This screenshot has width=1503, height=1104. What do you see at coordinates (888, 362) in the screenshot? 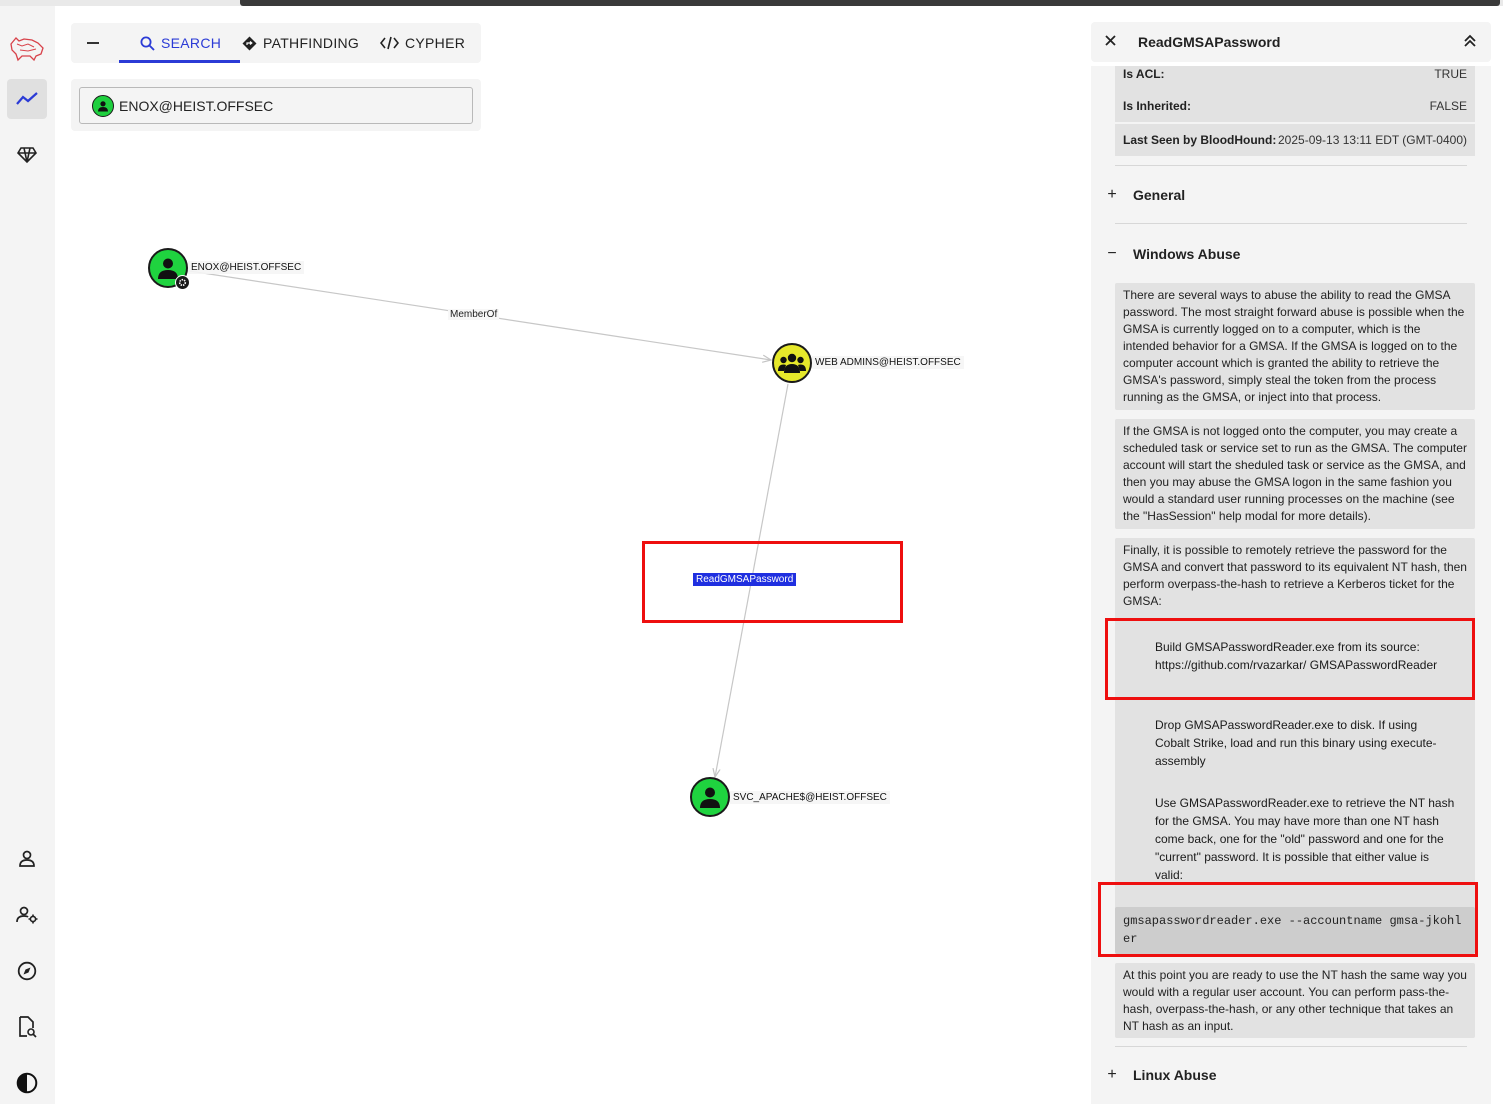
I see `node-web-admins-label: WEB ADMINS@HEIST.OFFSEC` at bounding box center [888, 362].